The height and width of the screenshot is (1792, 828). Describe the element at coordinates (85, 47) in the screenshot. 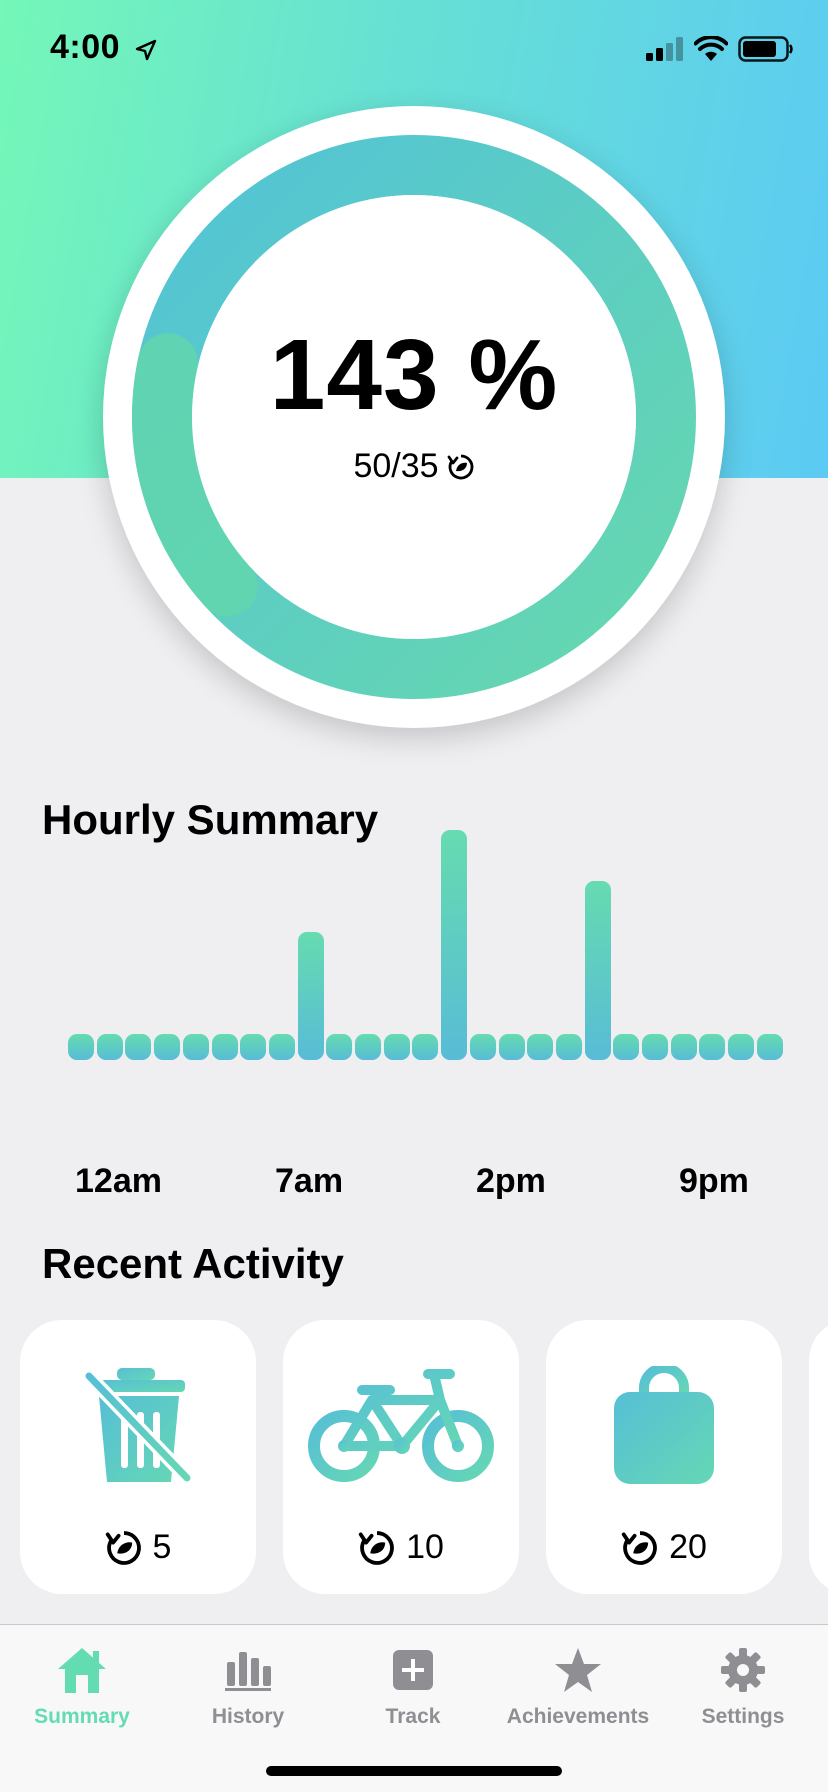

I see `status-time: 4:00` at that location.